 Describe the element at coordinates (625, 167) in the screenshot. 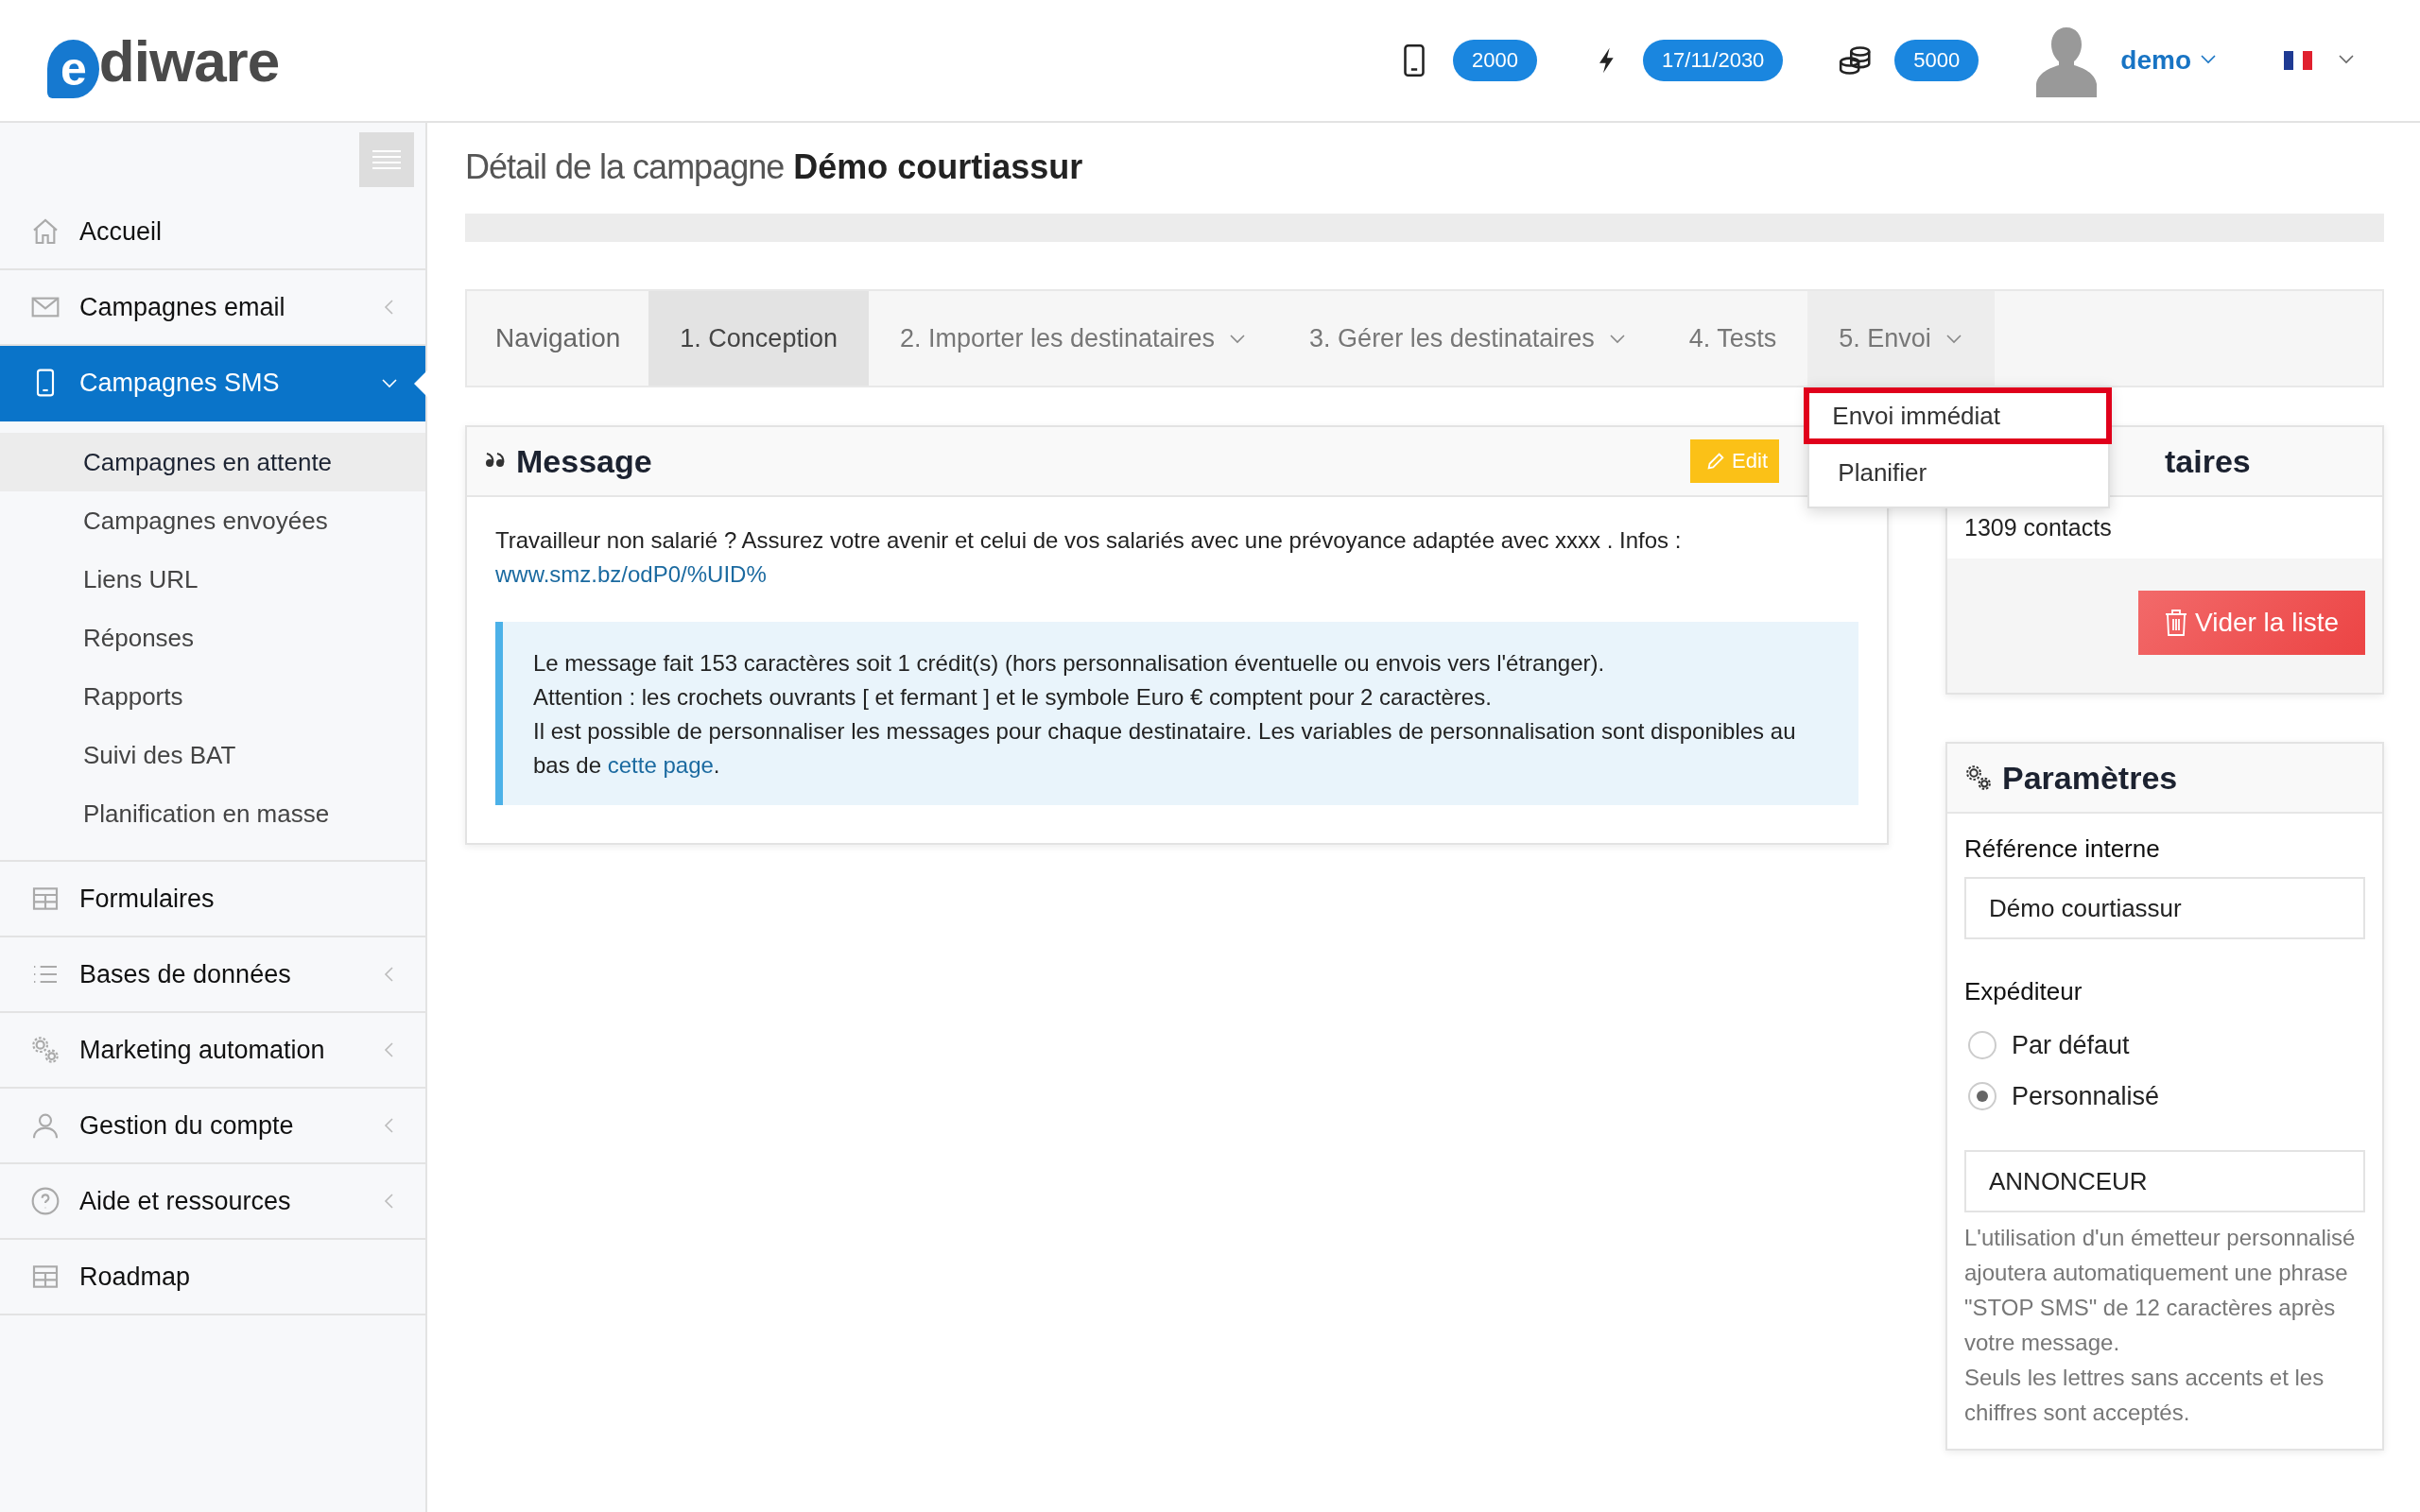

I see `page-title: Détail de la campagne` at that location.